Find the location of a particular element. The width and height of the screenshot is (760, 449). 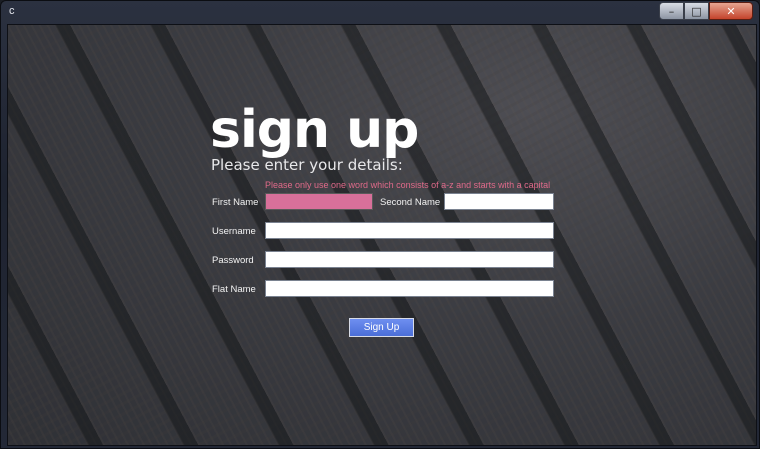

second-name-label: Second Name is located at coordinates (410, 202).